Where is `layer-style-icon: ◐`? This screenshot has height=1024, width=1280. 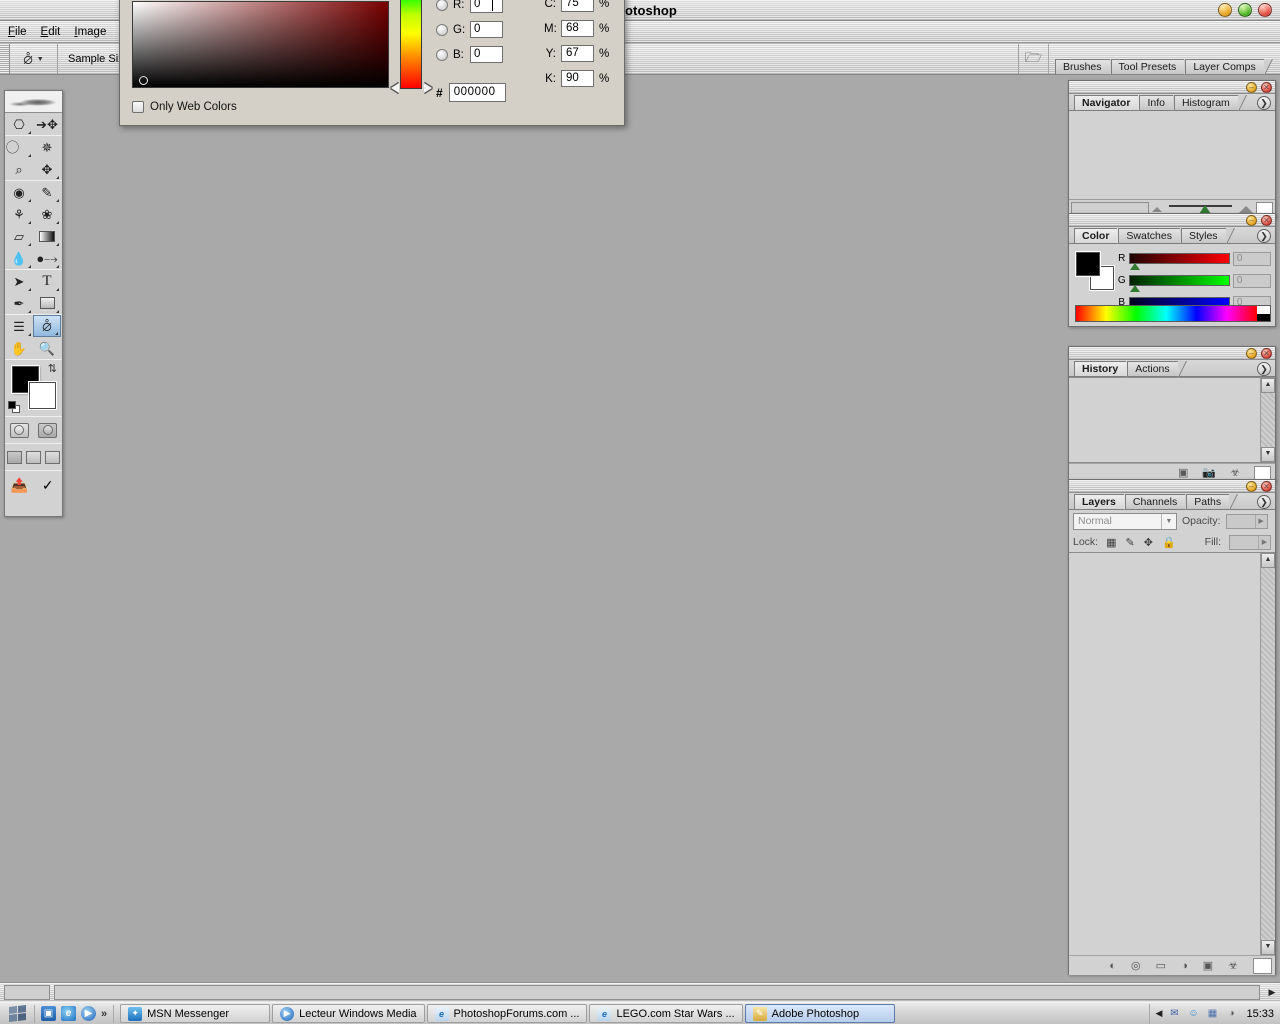
layer-style-icon: ◐ is located at coordinates (1112, 966).